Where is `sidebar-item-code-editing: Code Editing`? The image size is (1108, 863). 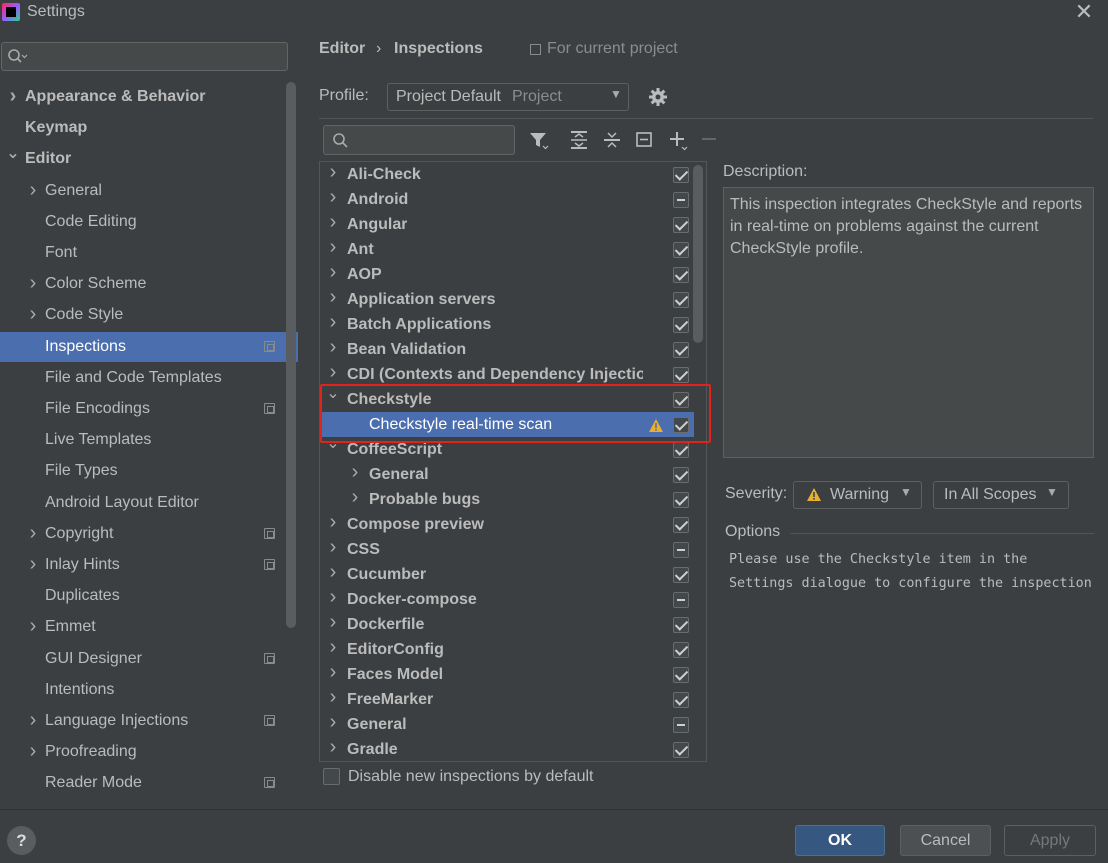 sidebar-item-code-editing: Code Editing is located at coordinates (149, 222).